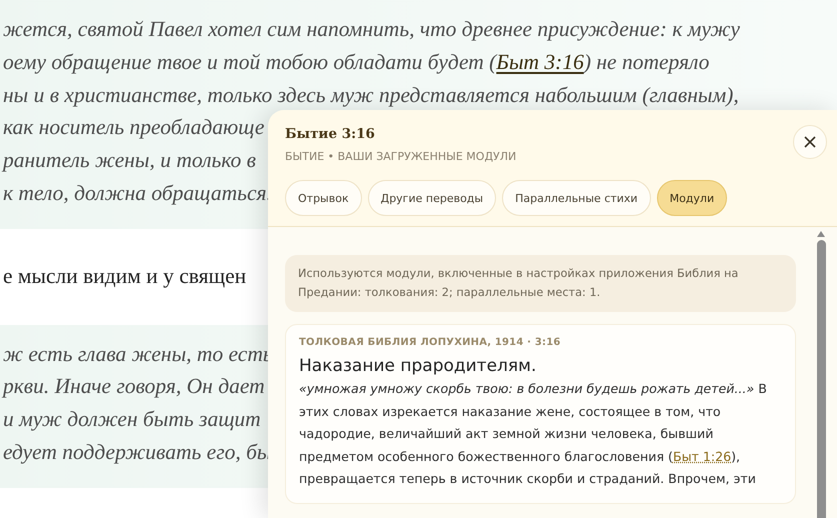 The image size is (837, 518). Describe the element at coordinates (540, 283) in the screenshot. I see `info-notice: Используются модули, включенные в настройках приложения Библия на Предании: толкования: 2; параллельные места: 1.` at that location.